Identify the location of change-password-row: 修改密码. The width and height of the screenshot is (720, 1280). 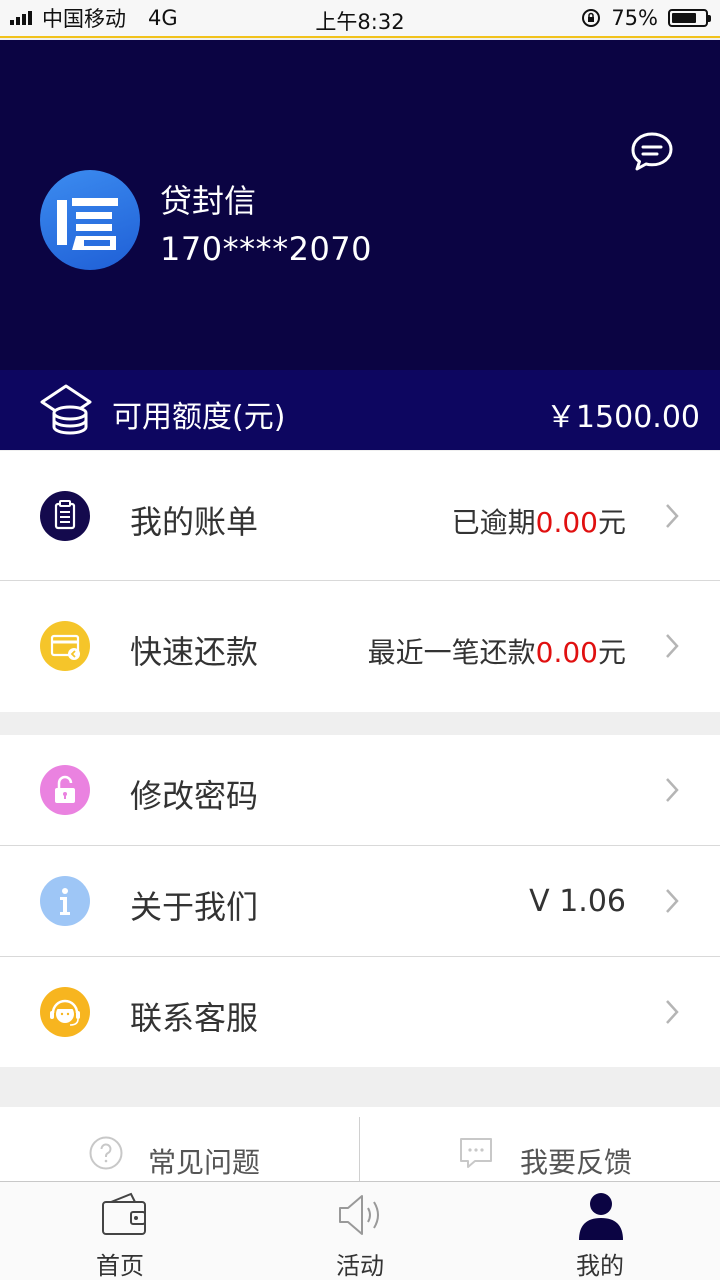
(360, 790).